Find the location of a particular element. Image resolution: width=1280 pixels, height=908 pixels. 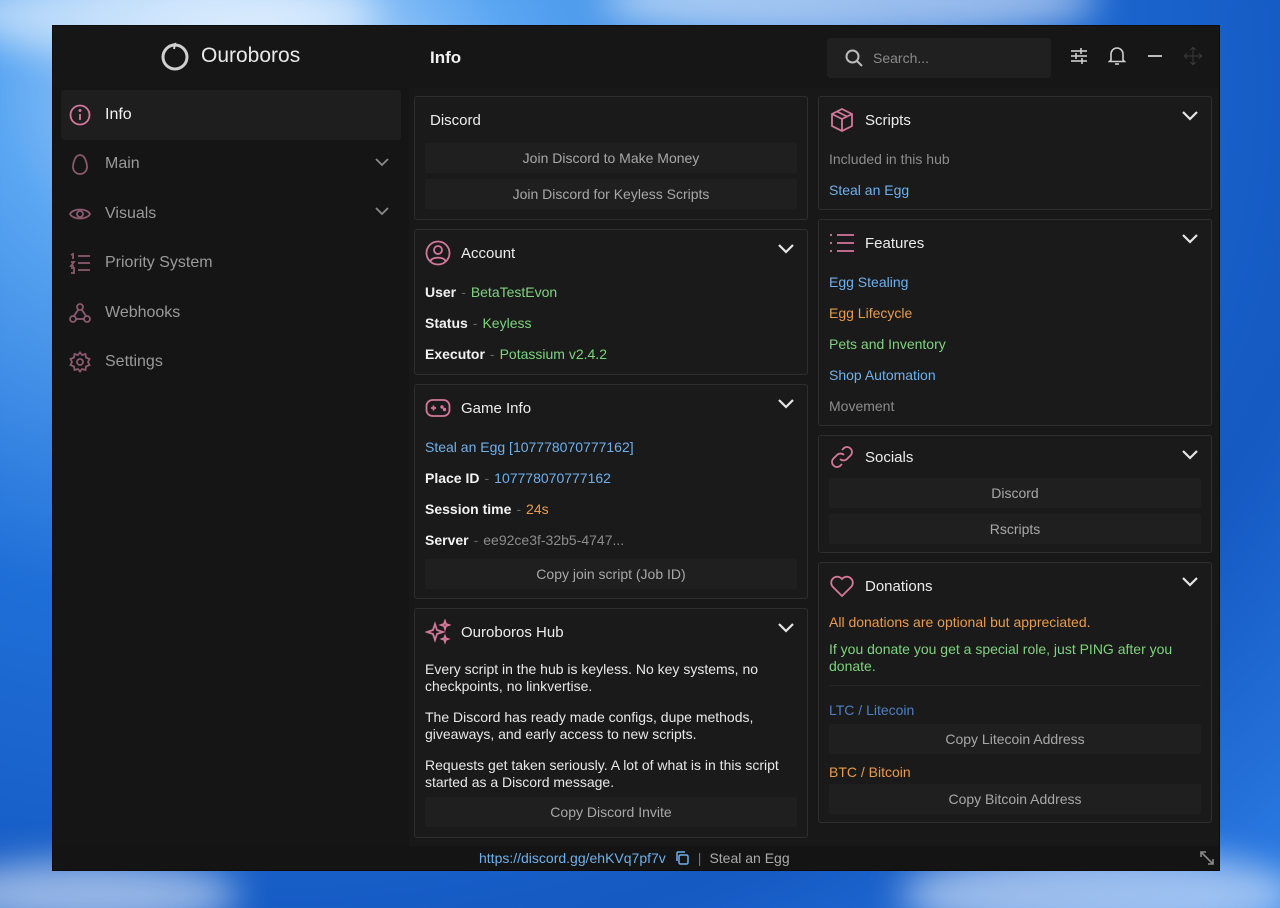

search-box is located at coordinates (939, 58).